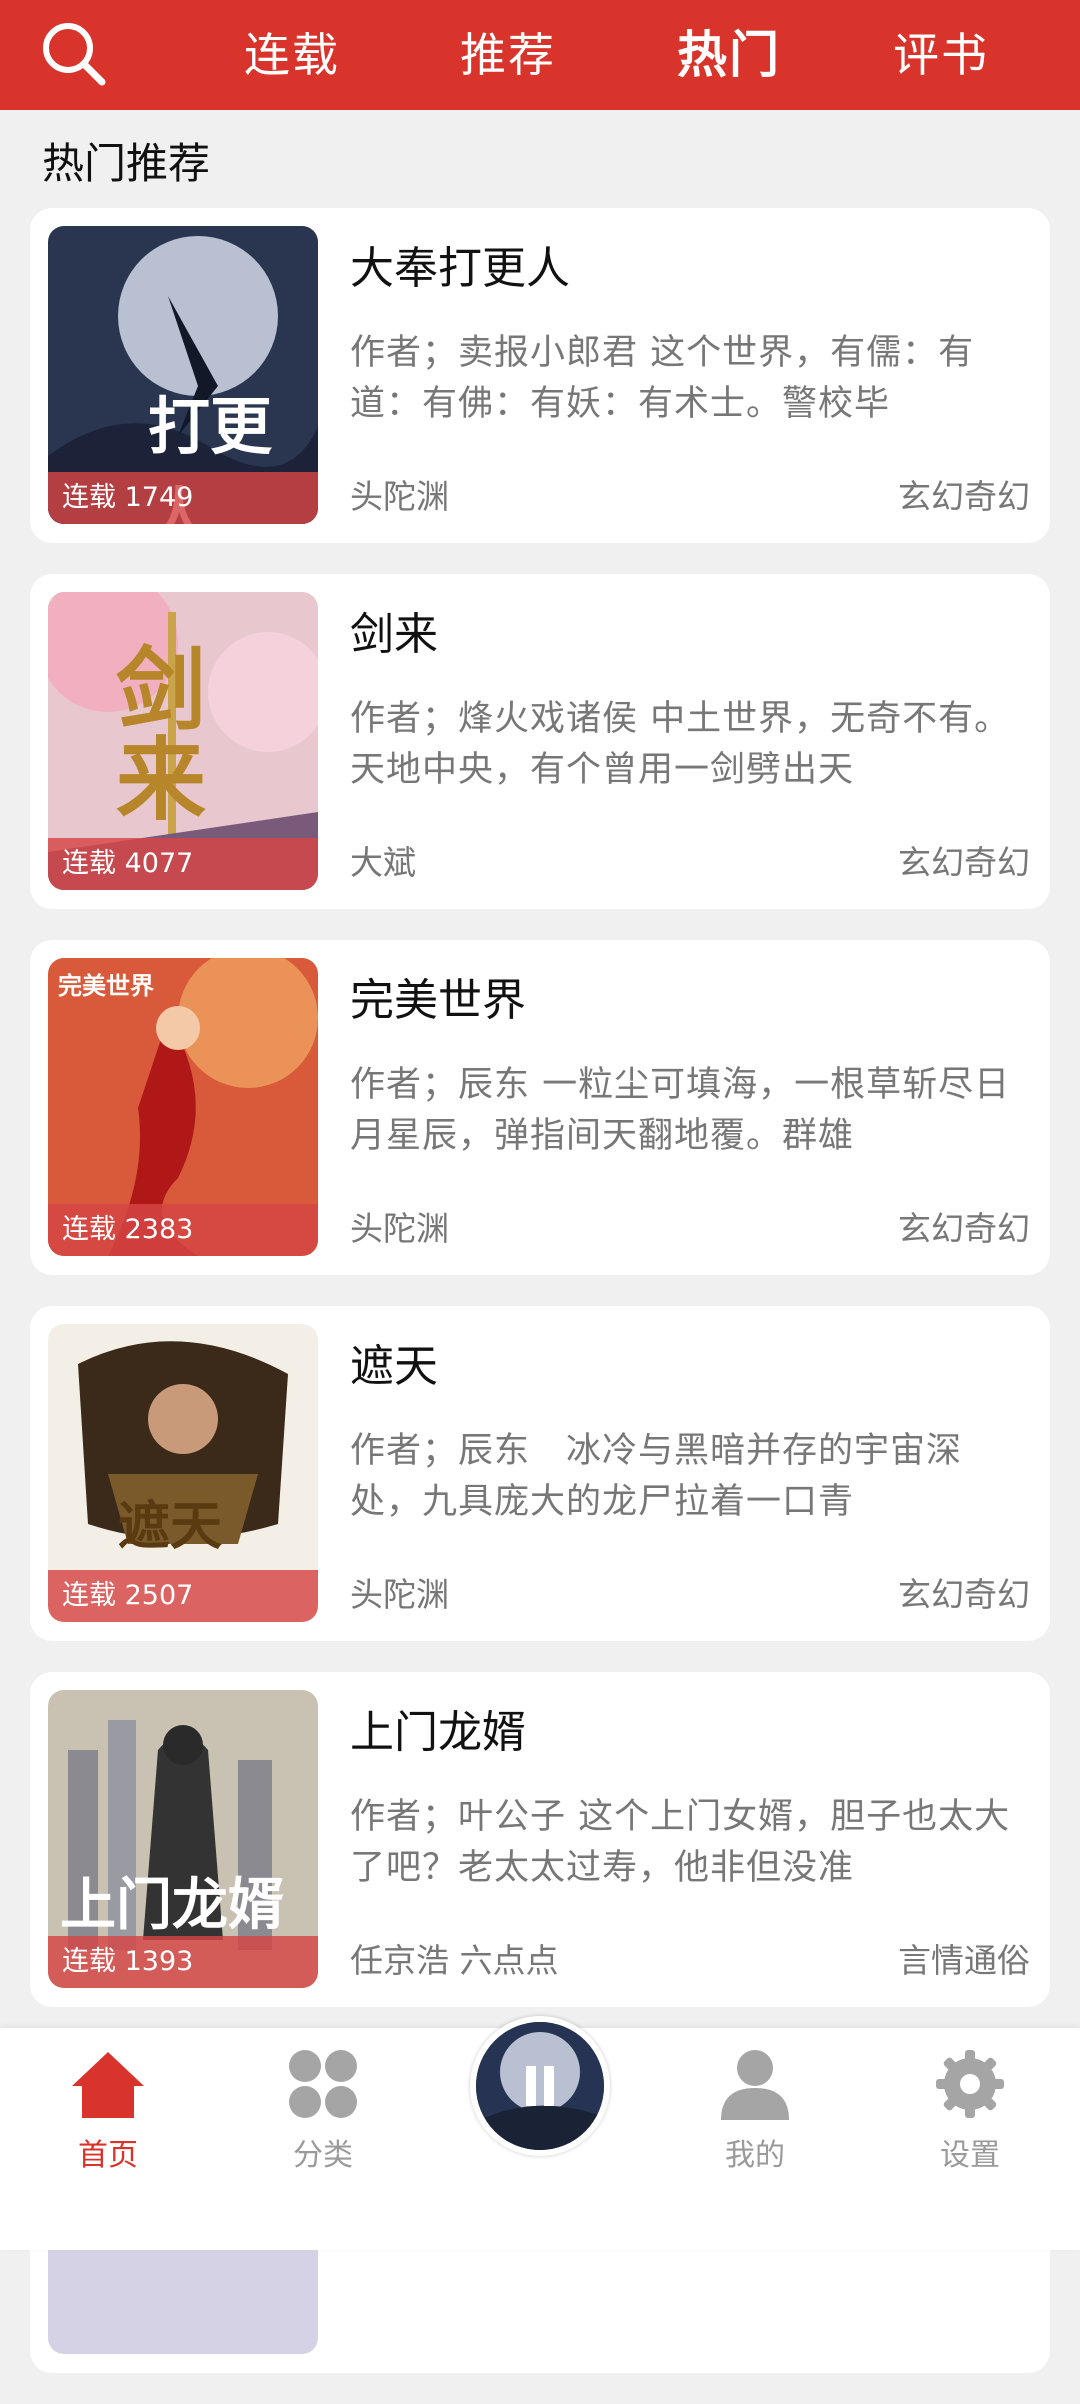  What do you see at coordinates (755, 2155) in the screenshot?
I see `nav-profile-label: 我的` at bounding box center [755, 2155].